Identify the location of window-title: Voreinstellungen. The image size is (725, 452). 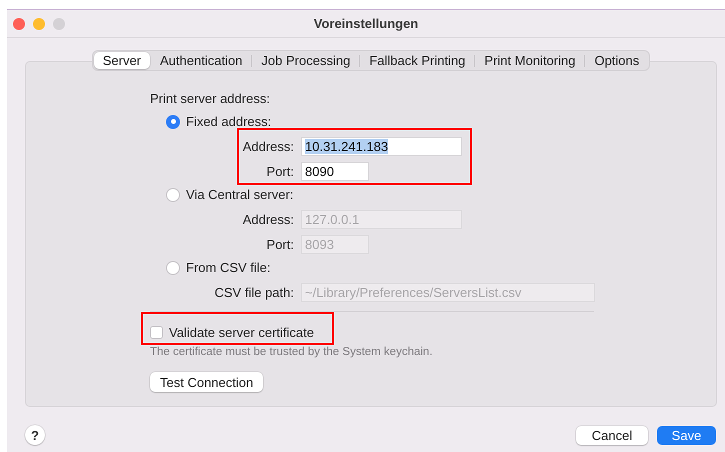
(366, 23).